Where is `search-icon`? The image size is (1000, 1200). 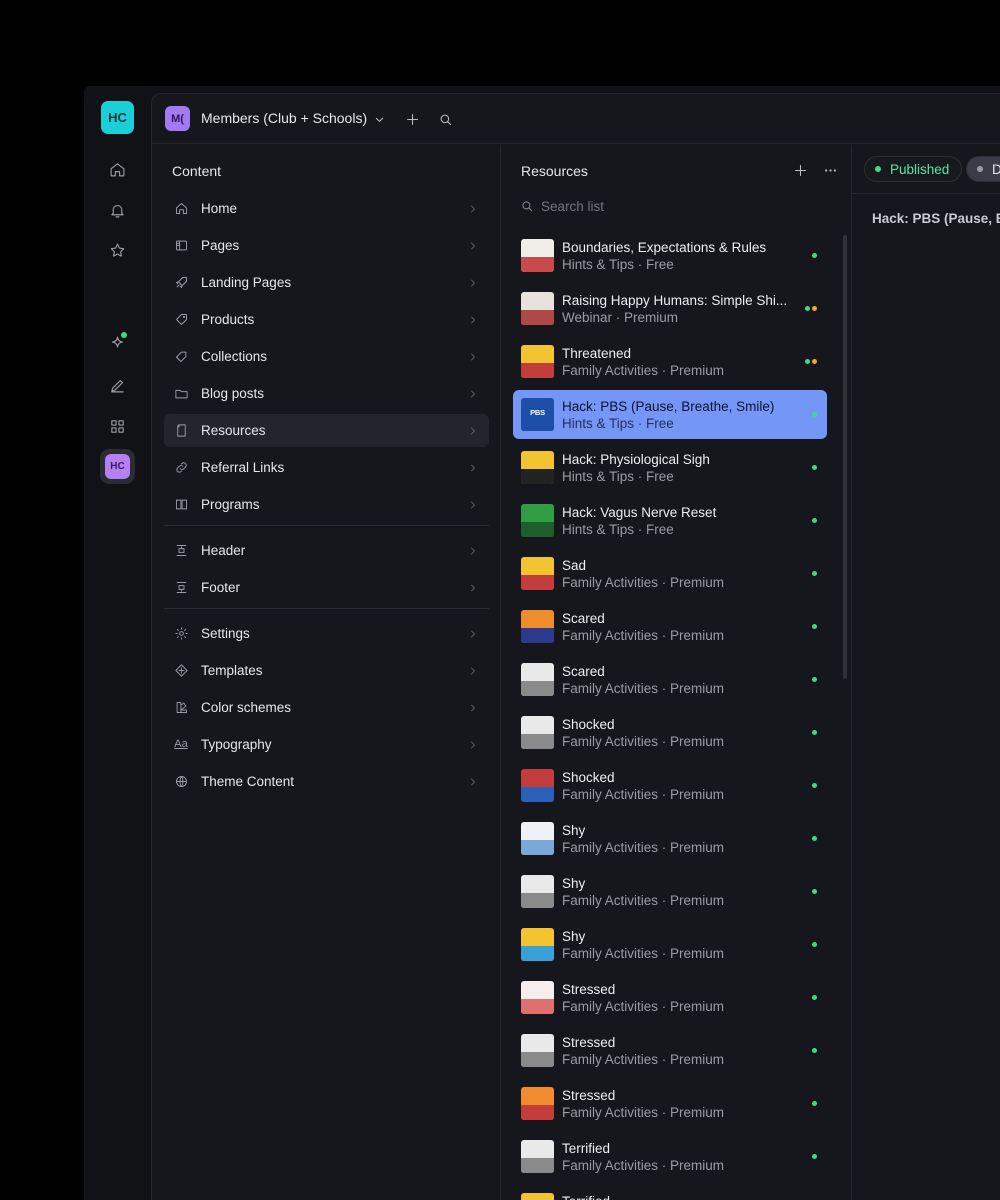
search-icon is located at coordinates (445, 119).